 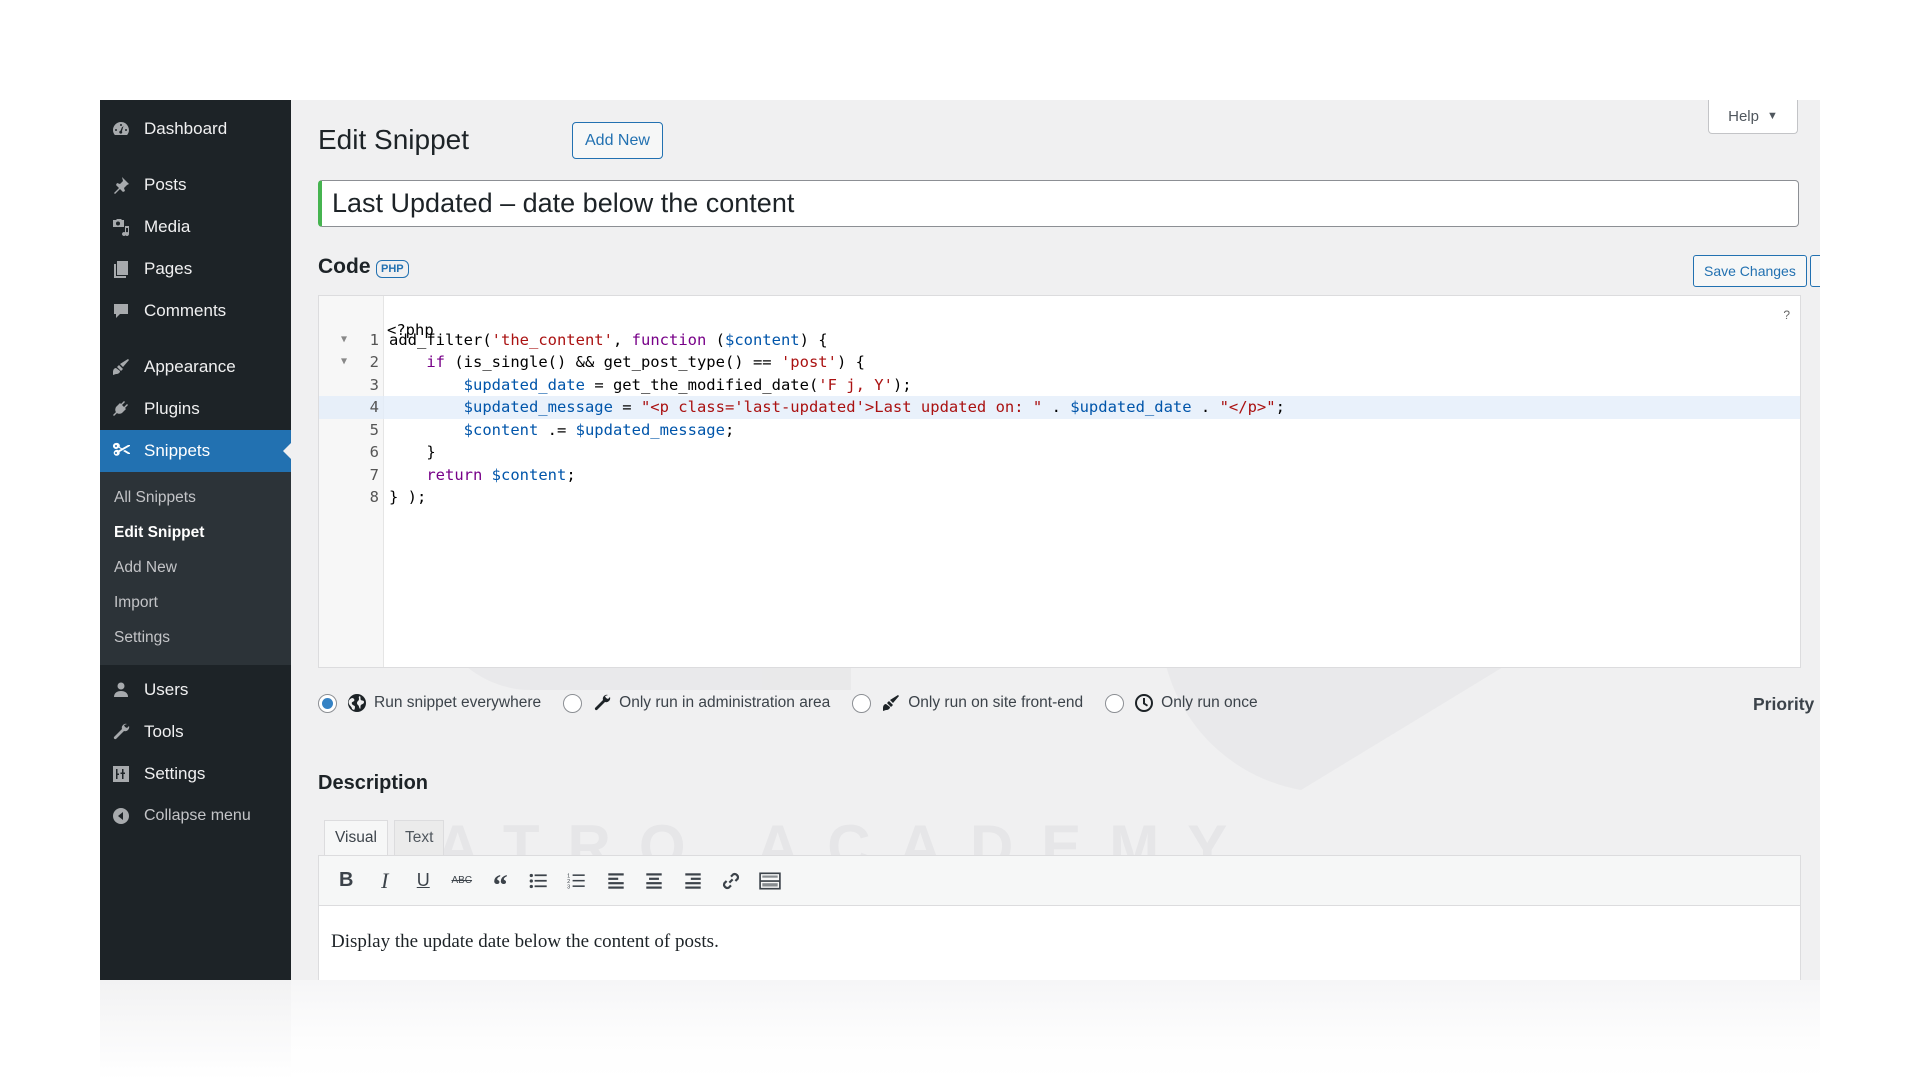 I want to click on scope-option-everywhere: Run snippet everywhere, so click(x=429, y=703).